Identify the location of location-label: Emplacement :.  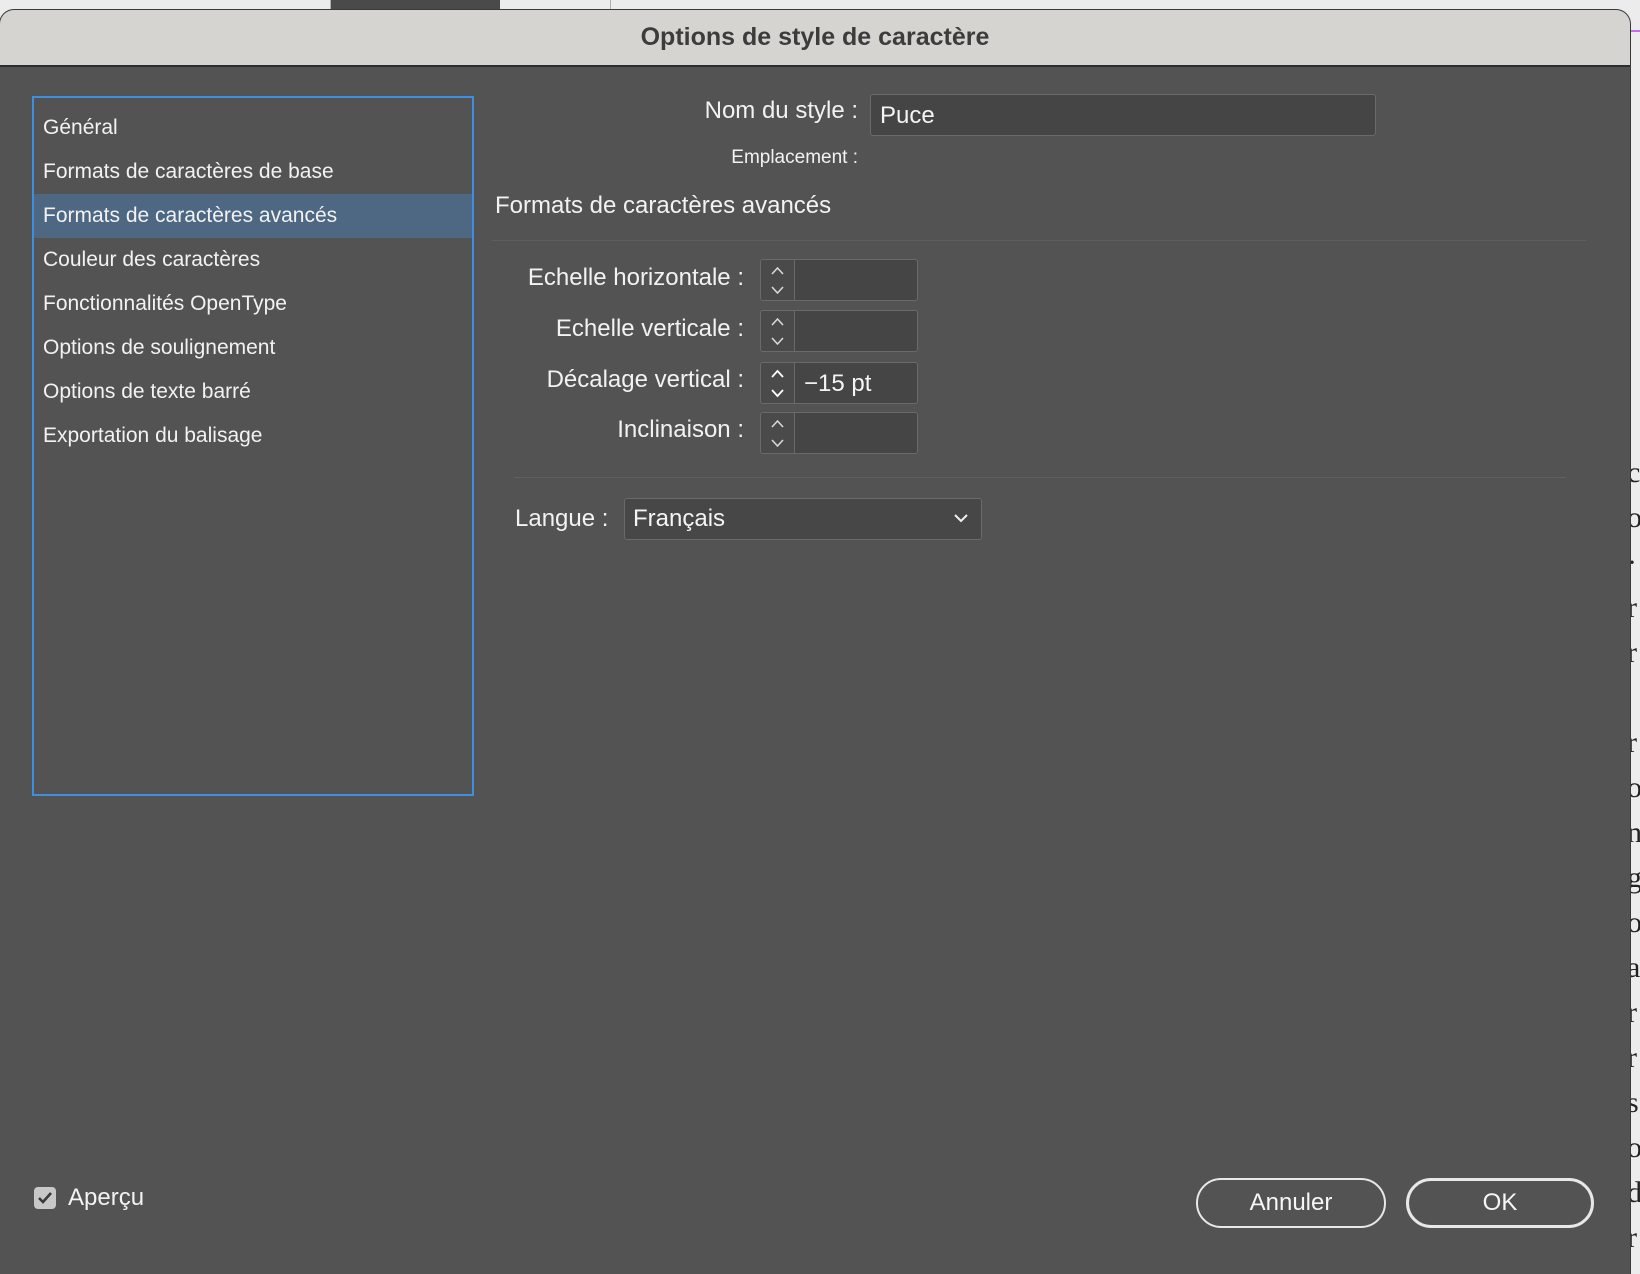
(794, 157).